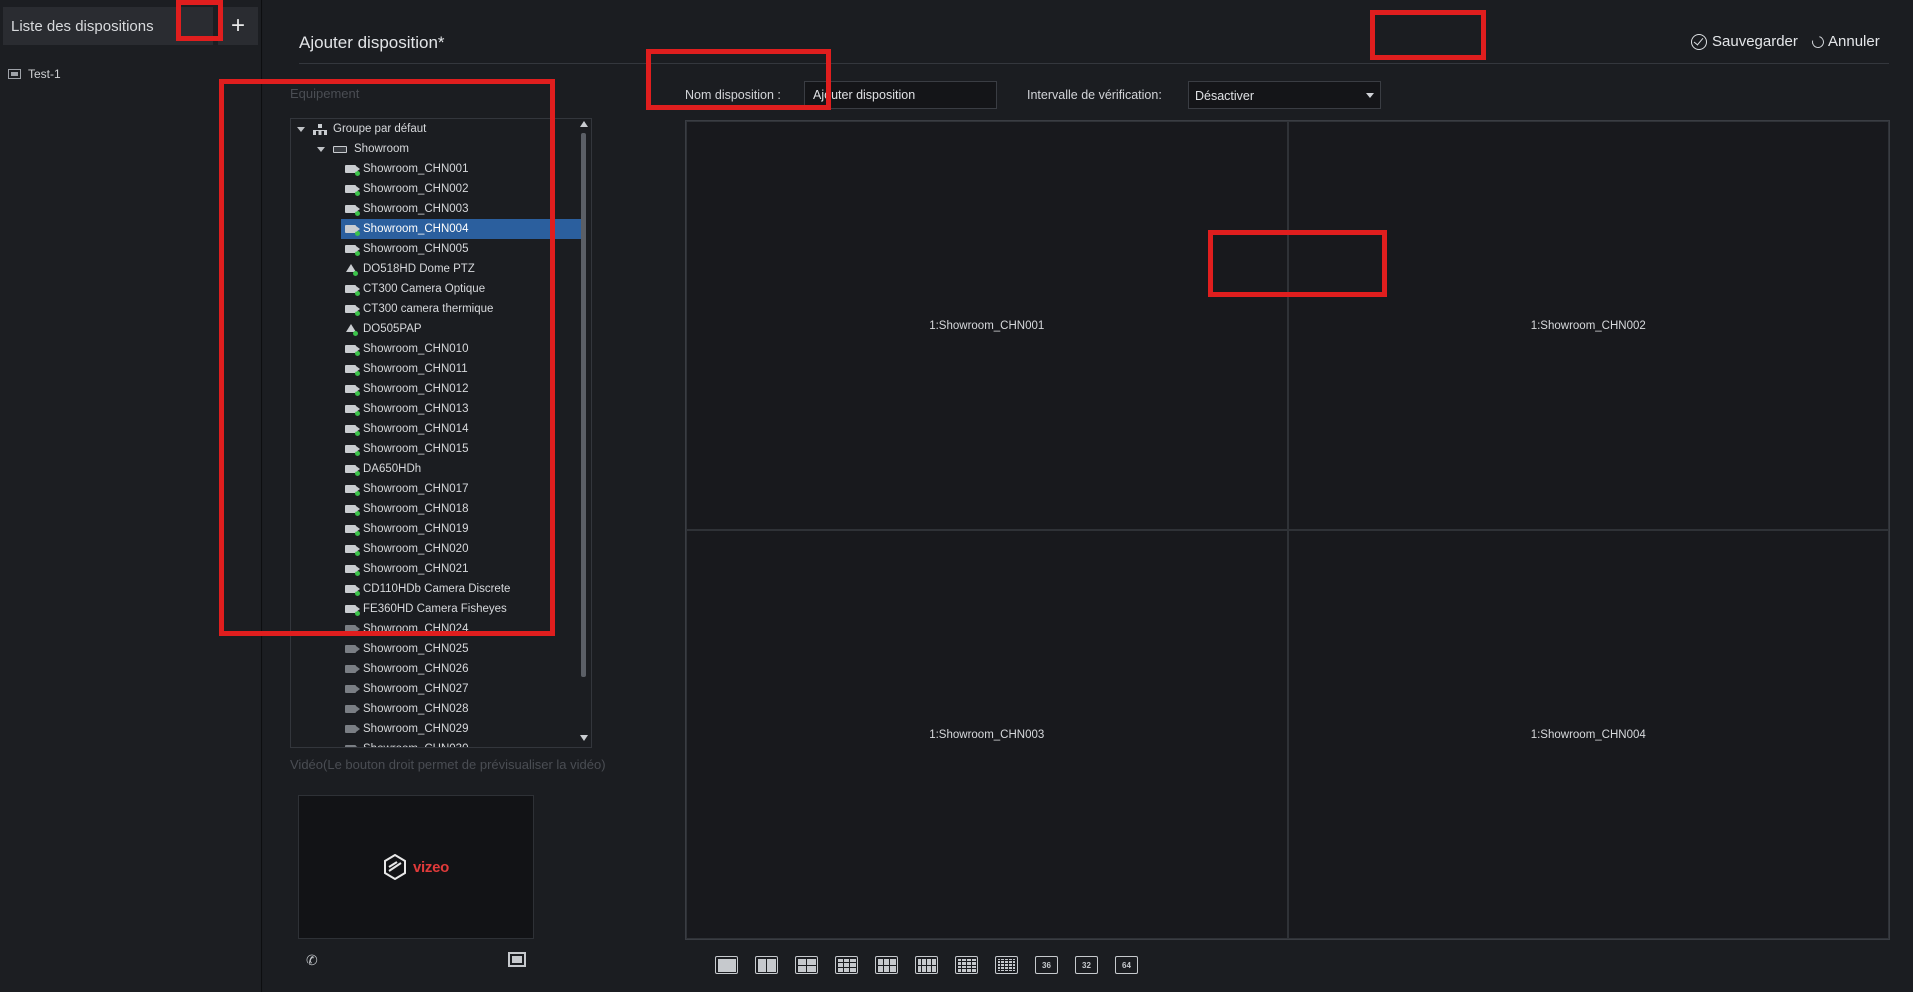 The width and height of the screenshot is (1913, 992). Describe the element at coordinates (416, 709) in the screenshot. I see `tree-channel-label: Showroom_CHN028` at that location.